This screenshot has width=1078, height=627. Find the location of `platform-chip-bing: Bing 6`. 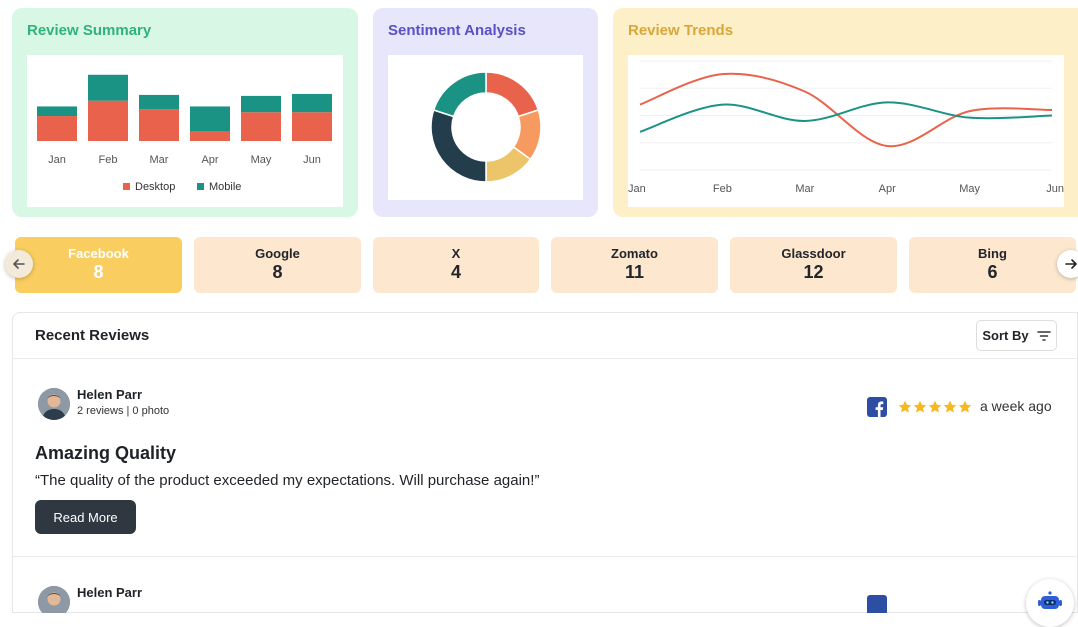

platform-chip-bing: Bing 6 is located at coordinates (992, 265).